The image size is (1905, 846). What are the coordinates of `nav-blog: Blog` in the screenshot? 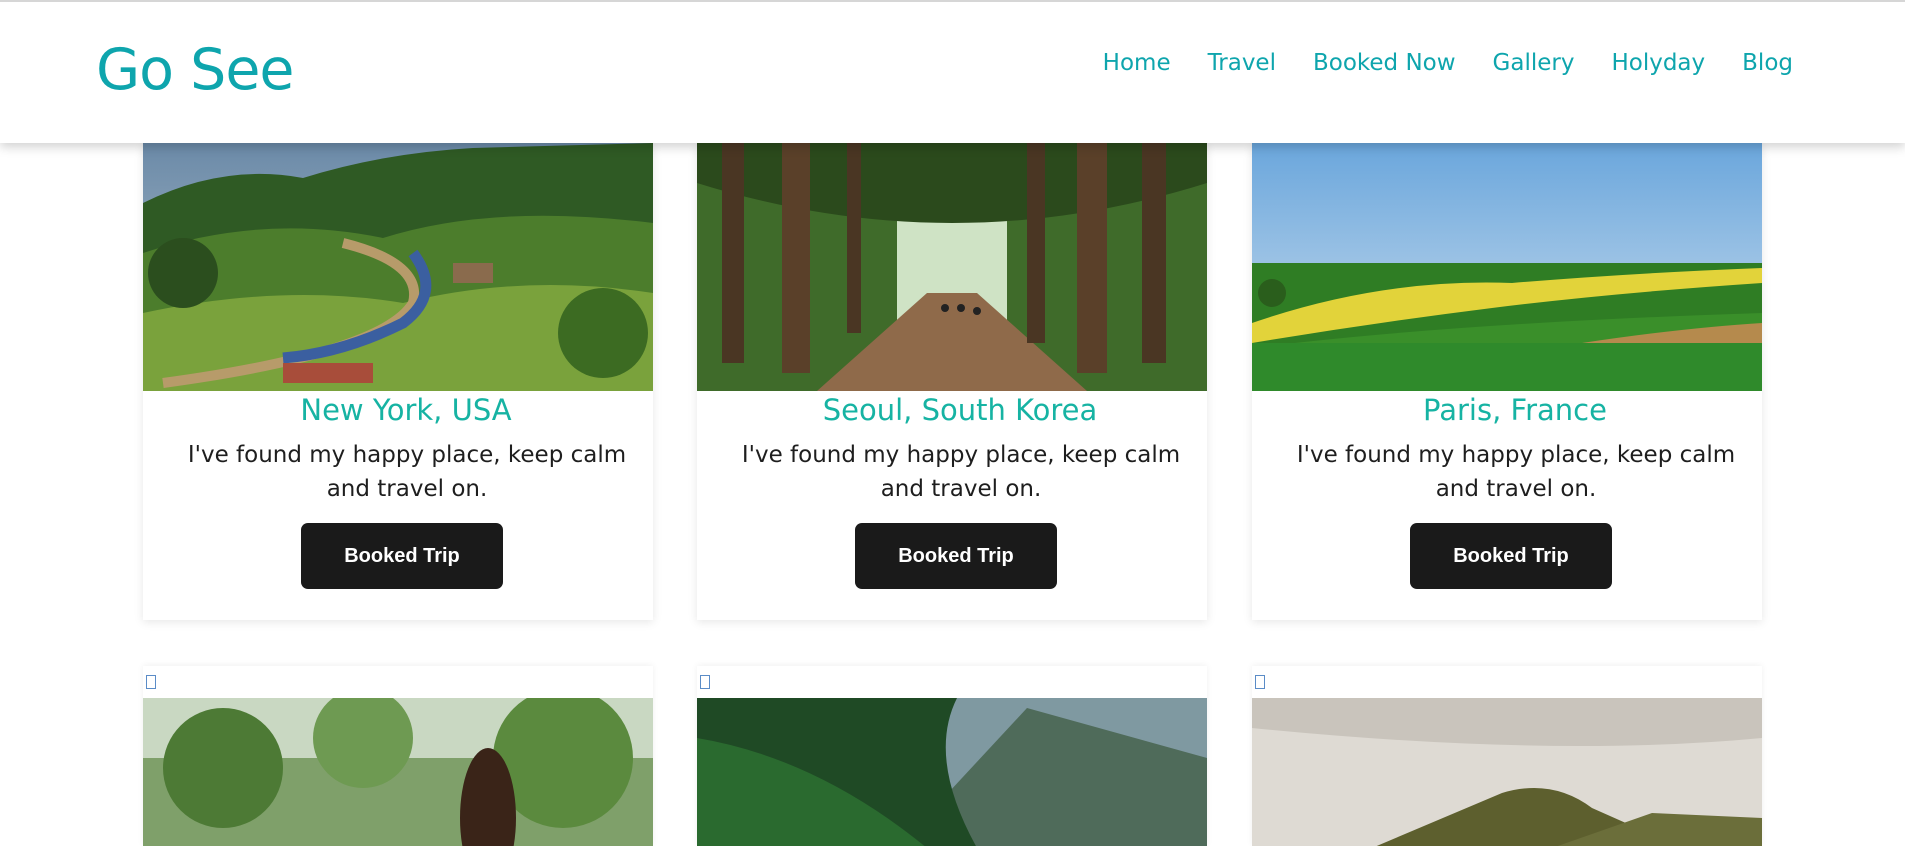 It's located at (1767, 63).